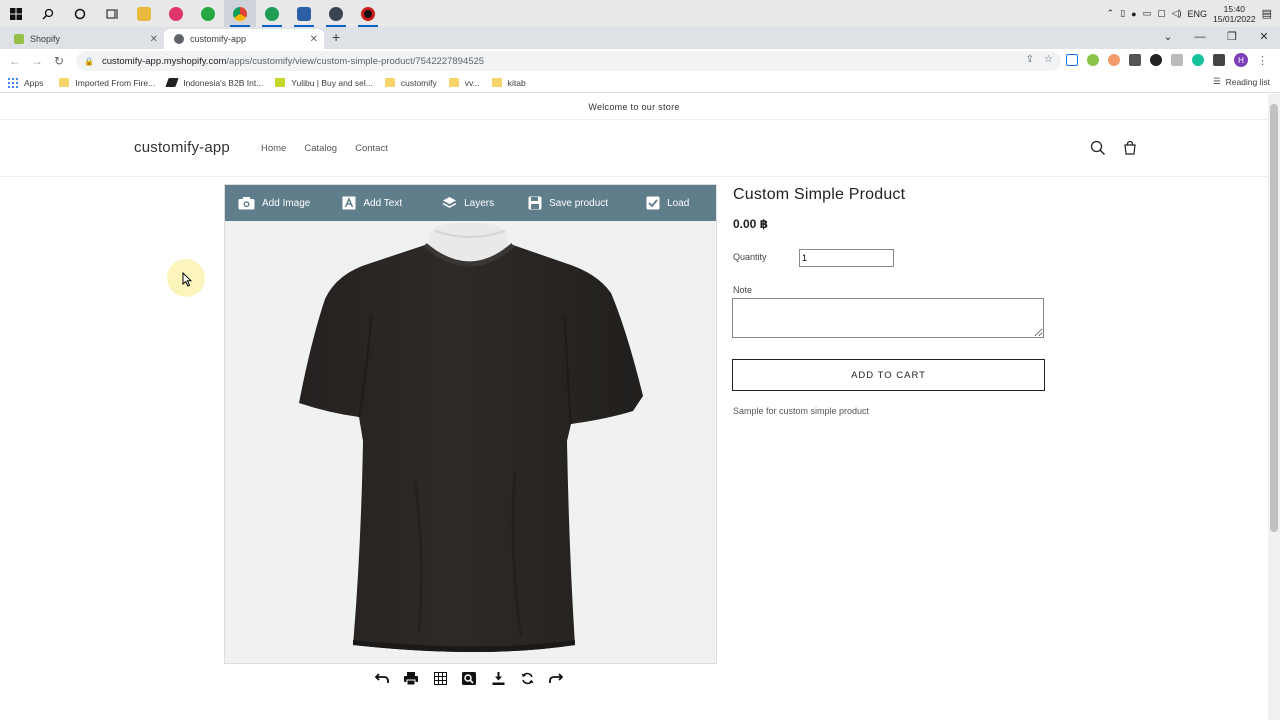 The height and width of the screenshot is (720, 1280). What do you see at coordinates (144, 13) in the screenshot?
I see `file-explorer-icon` at bounding box center [144, 13].